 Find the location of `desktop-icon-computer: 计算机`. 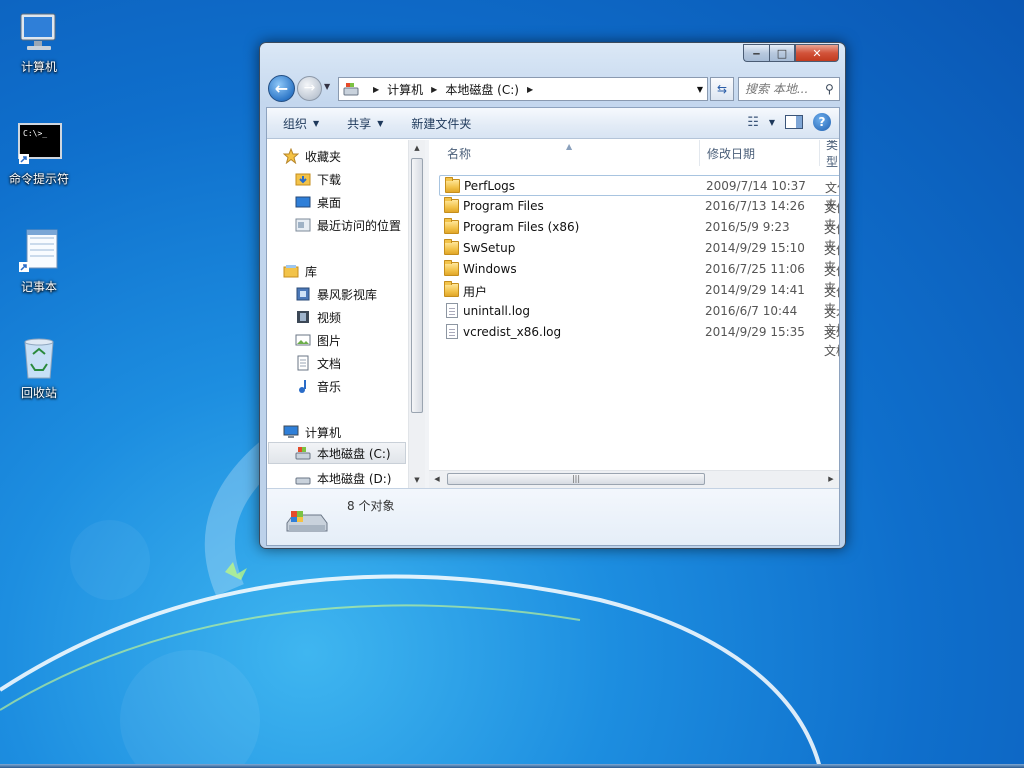

desktop-icon-computer: 计算机 is located at coordinates (39, 41).